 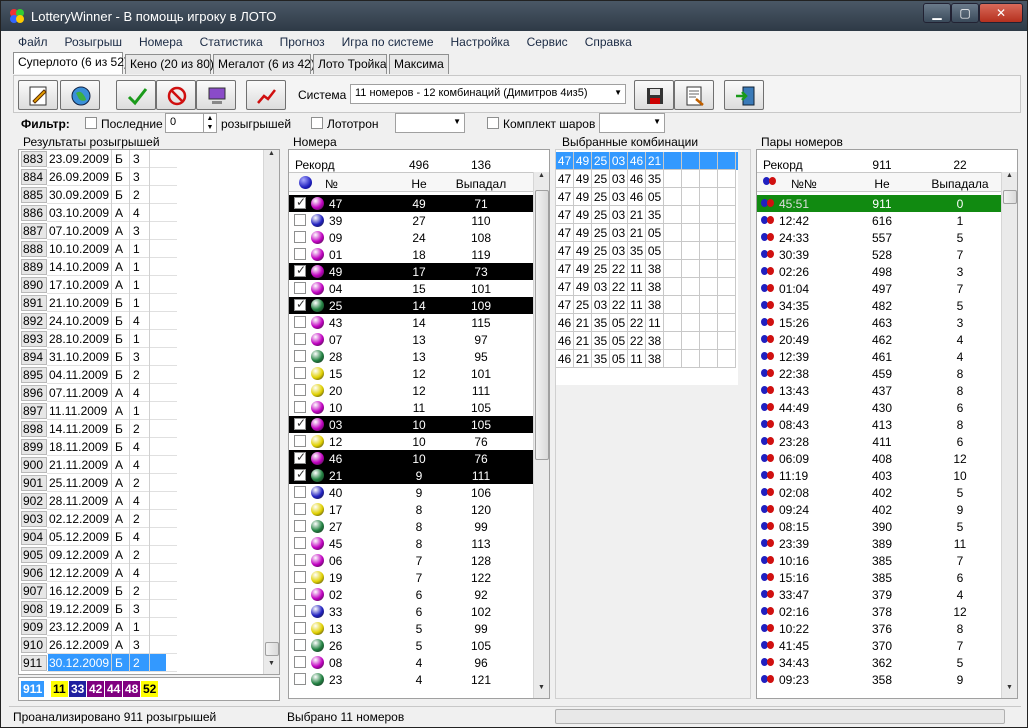 What do you see at coordinates (879, 594) in the screenshot?
I see `pair-row: 33:47 379 4` at bounding box center [879, 594].